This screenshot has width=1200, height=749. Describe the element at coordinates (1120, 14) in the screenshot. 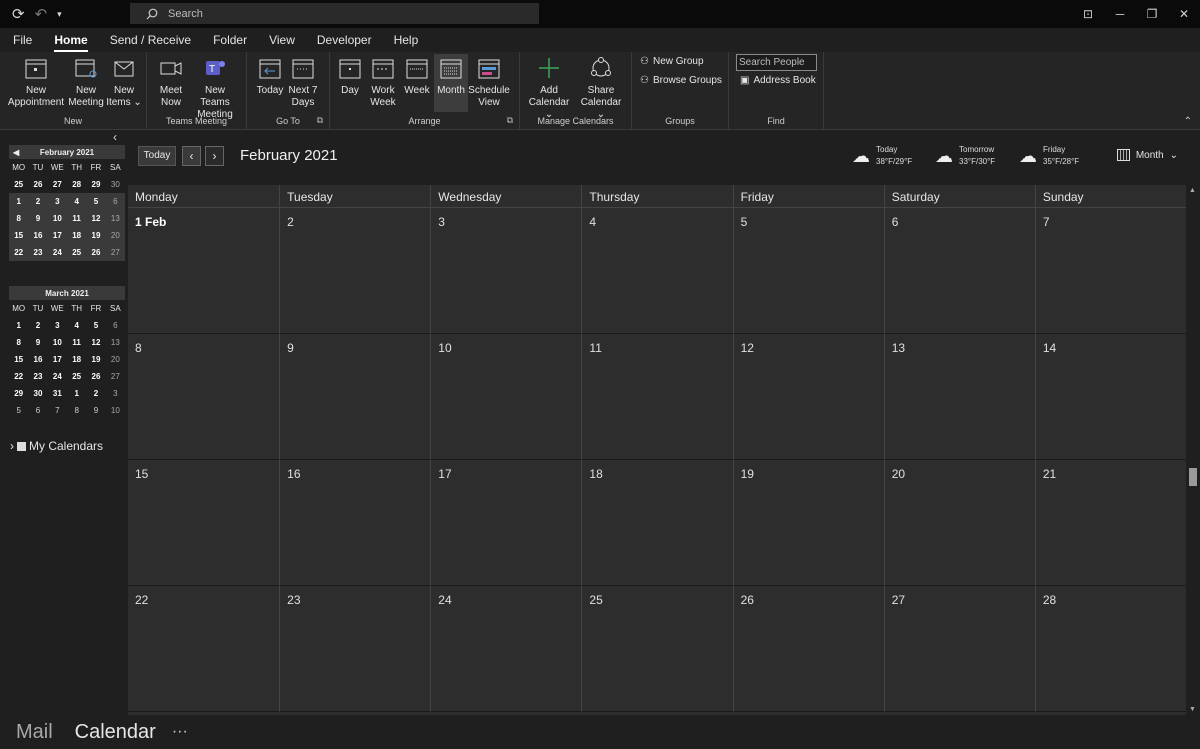

I see `minimize-button: ─` at that location.